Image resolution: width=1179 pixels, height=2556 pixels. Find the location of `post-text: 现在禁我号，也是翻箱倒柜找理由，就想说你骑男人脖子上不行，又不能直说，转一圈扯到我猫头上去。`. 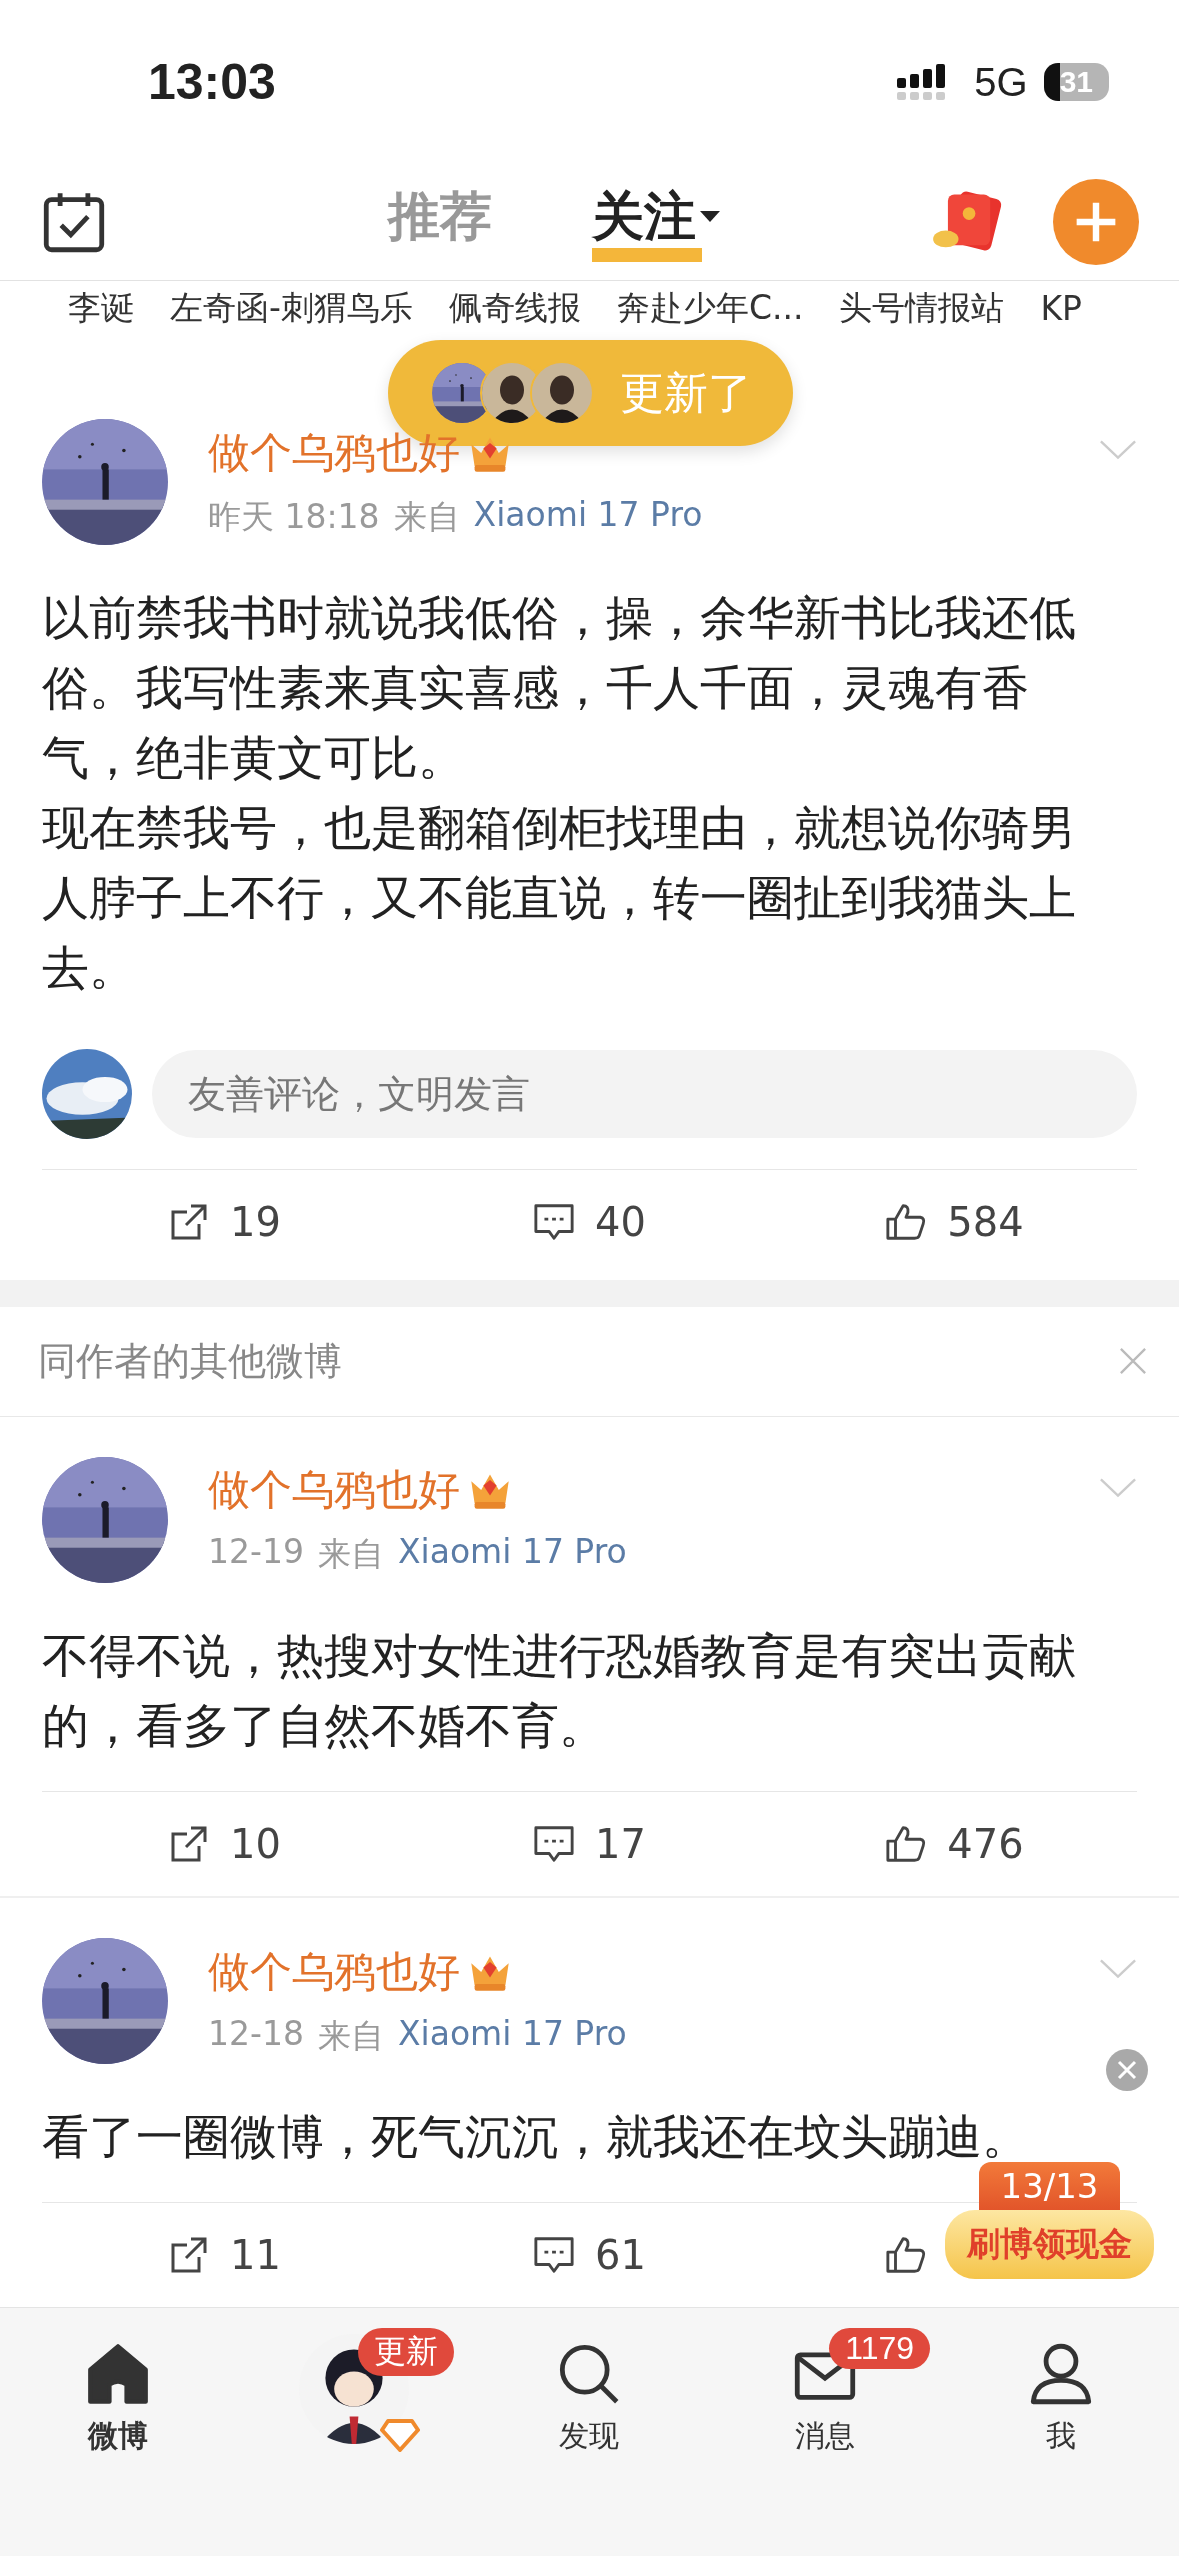

post-text: 现在禁我号，也是翻箱倒柜找理由，就想说你骑男人脖子上不行，又不能直说，转一圈扯到我猫头上去。 is located at coordinates (559, 898).